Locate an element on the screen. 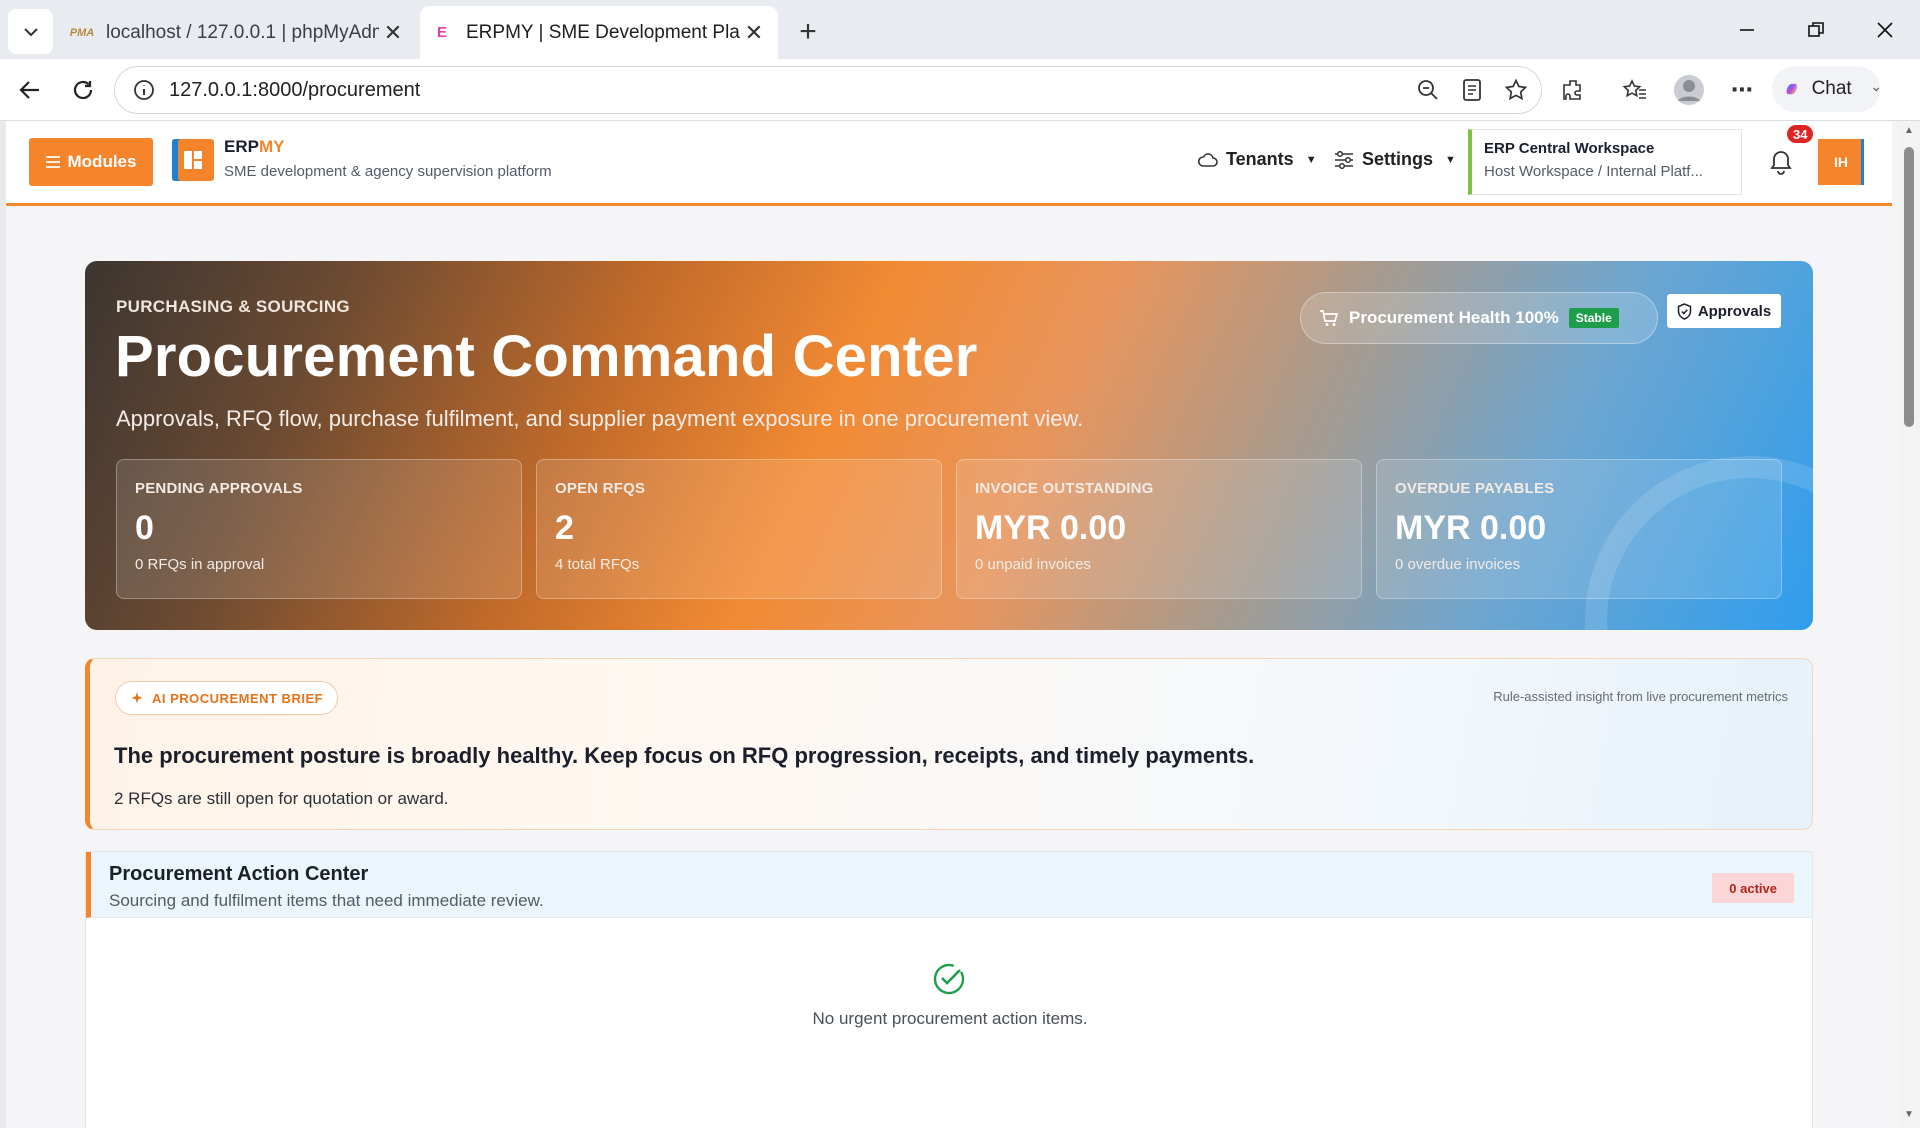  kpi-note: 0 overdue invoices is located at coordinates (1458, 564).